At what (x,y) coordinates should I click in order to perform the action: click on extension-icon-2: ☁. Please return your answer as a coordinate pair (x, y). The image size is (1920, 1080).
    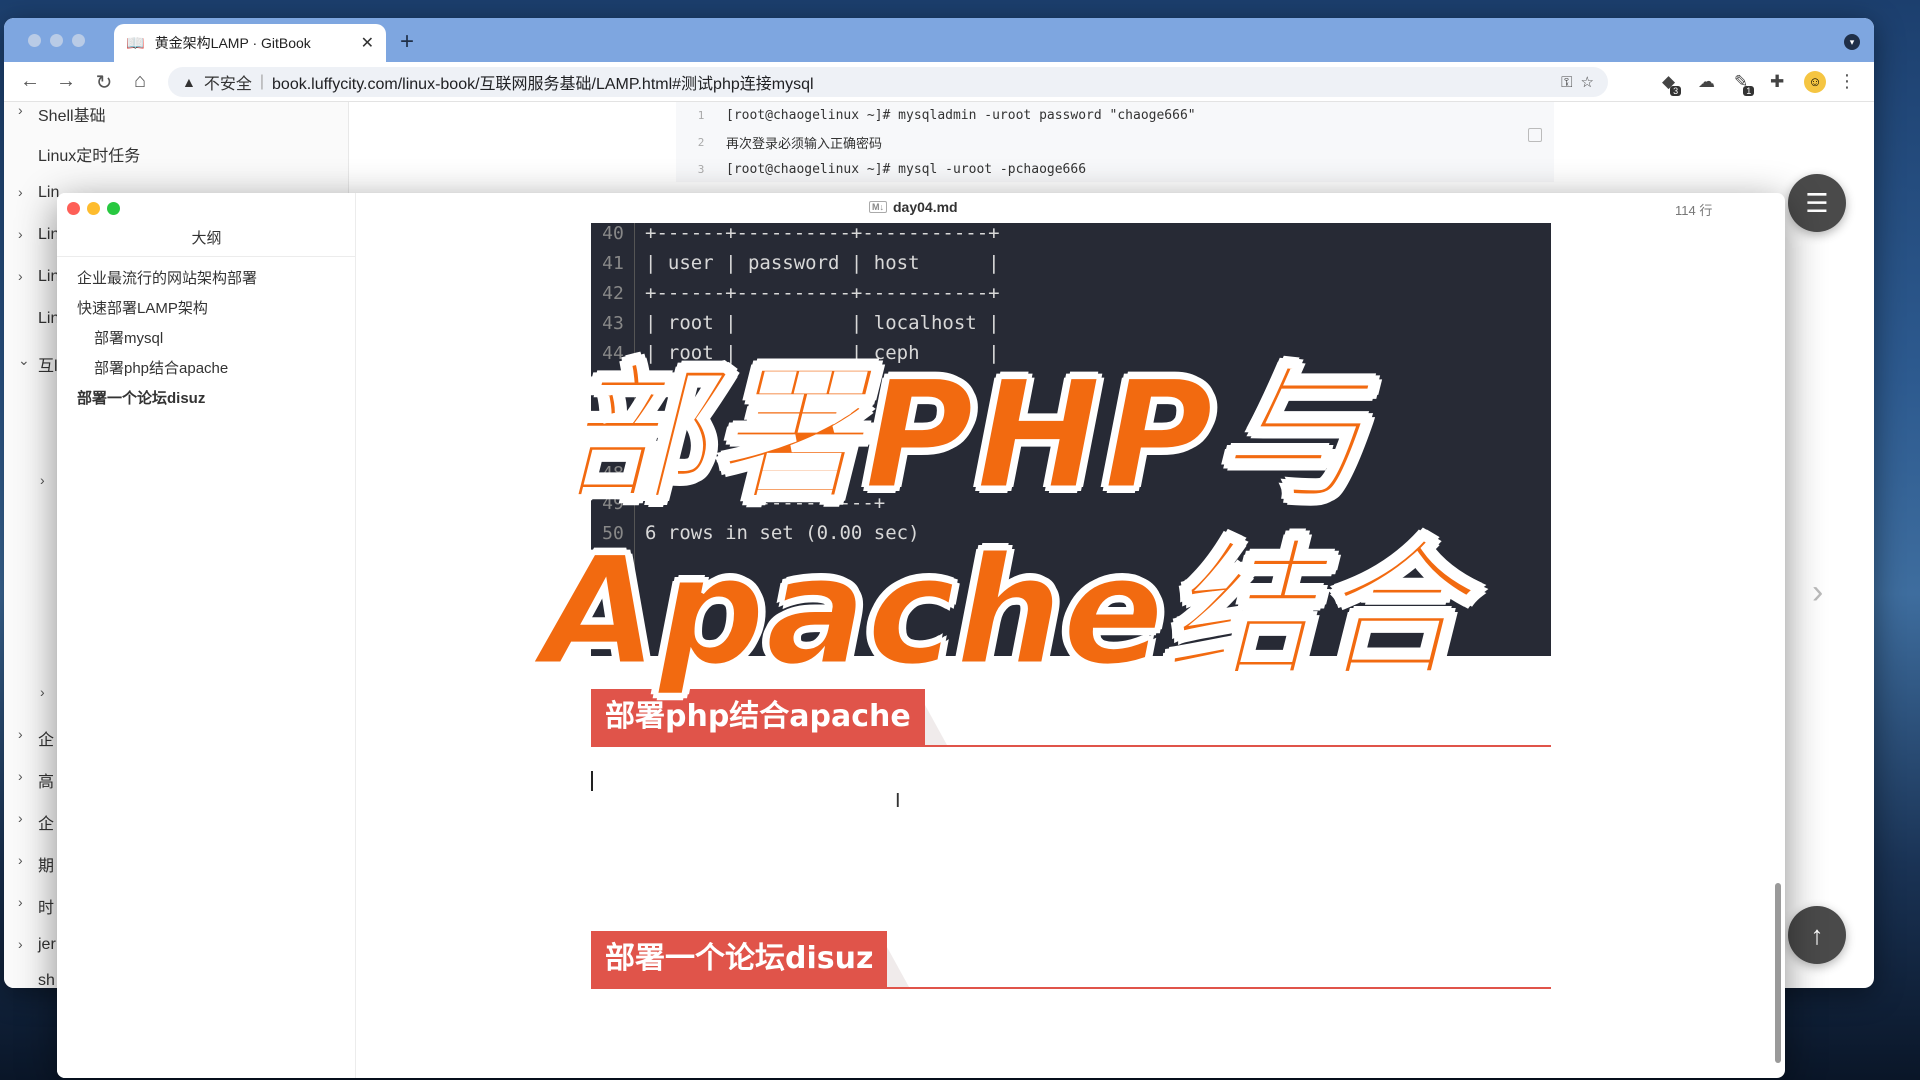
    Looking at the image, I should click on (1706, 82).